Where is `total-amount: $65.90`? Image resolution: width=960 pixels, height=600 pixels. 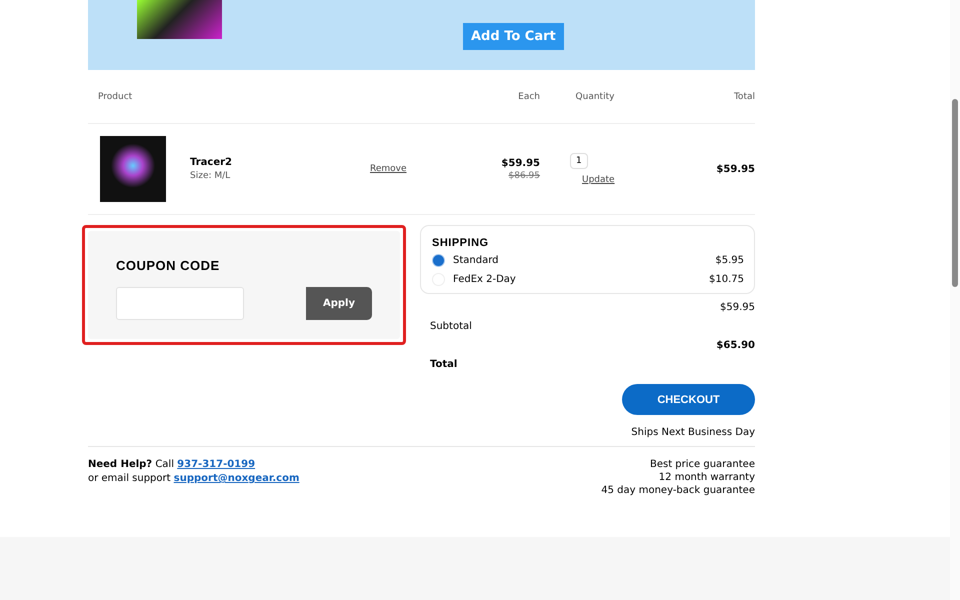
total-amount: $65.90 is located at coordinates (735, 346).